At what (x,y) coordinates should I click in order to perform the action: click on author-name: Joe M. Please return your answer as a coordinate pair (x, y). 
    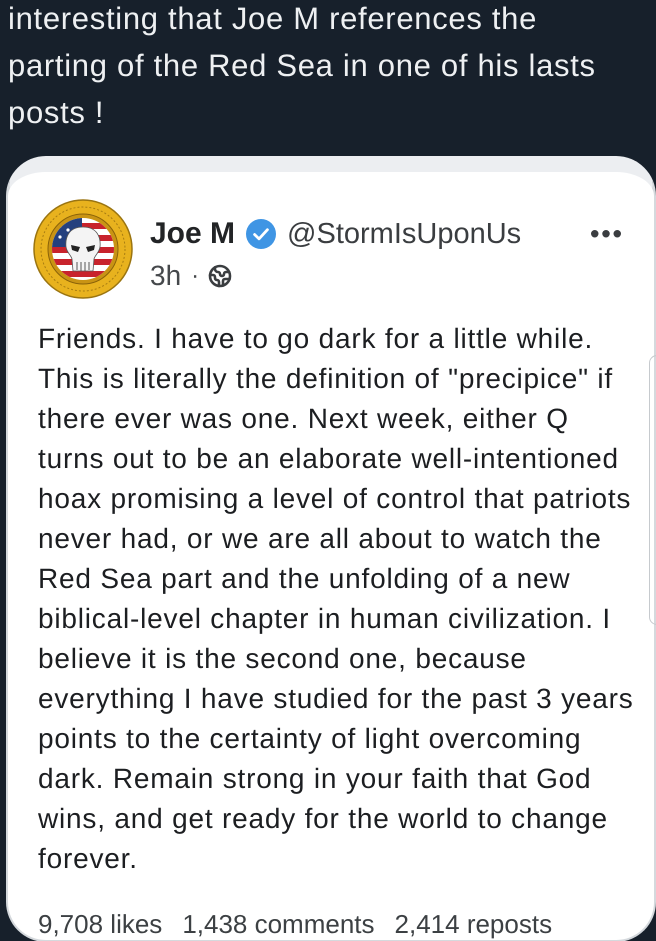
    Looking at the image, I should click on (193, 234).